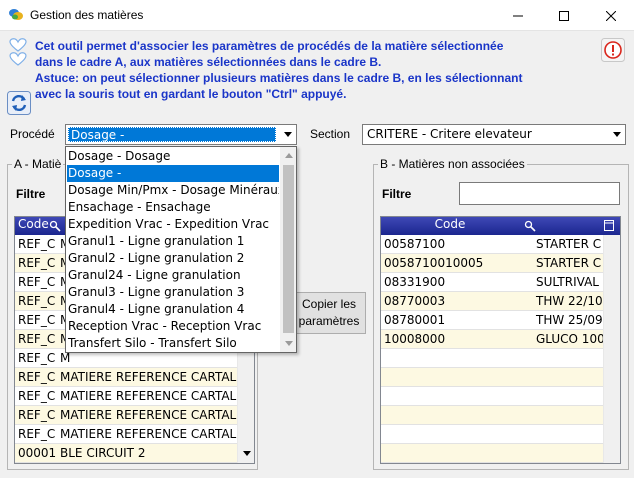 The width and height of the screenshot is (634, 478). Describe the element at coordinates (611, 15) in the screenshot. I see `close-button` at that location.